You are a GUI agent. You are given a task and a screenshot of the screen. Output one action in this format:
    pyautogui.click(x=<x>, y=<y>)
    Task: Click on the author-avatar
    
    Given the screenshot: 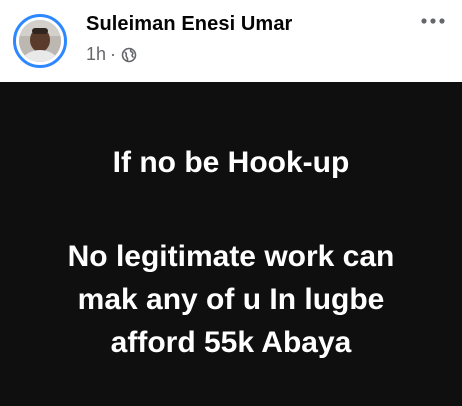 What is the action you would take?
    pyautogui.click(x=40, y=41)
    